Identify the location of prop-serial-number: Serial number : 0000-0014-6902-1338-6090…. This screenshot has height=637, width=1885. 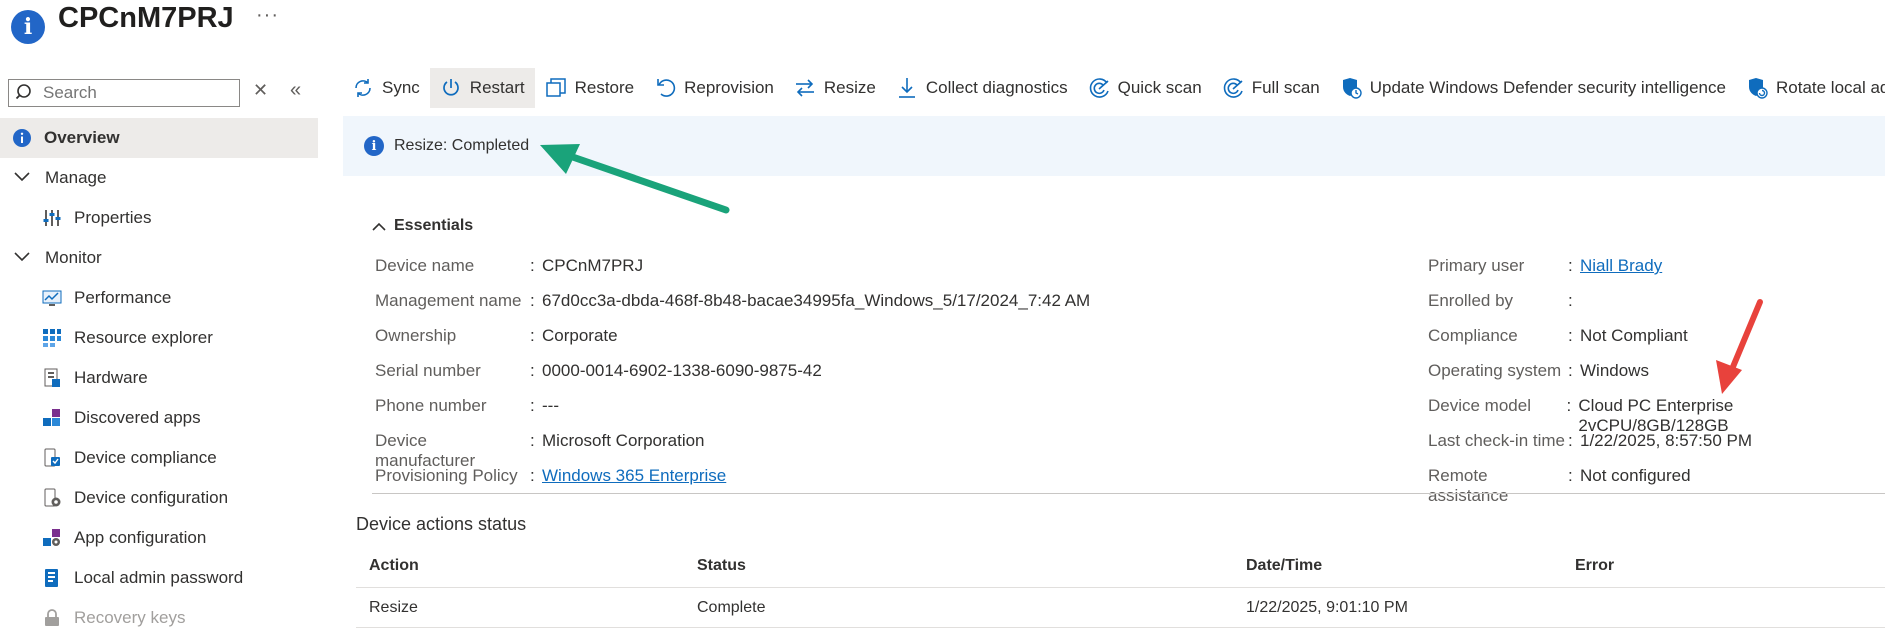
(598, 370).